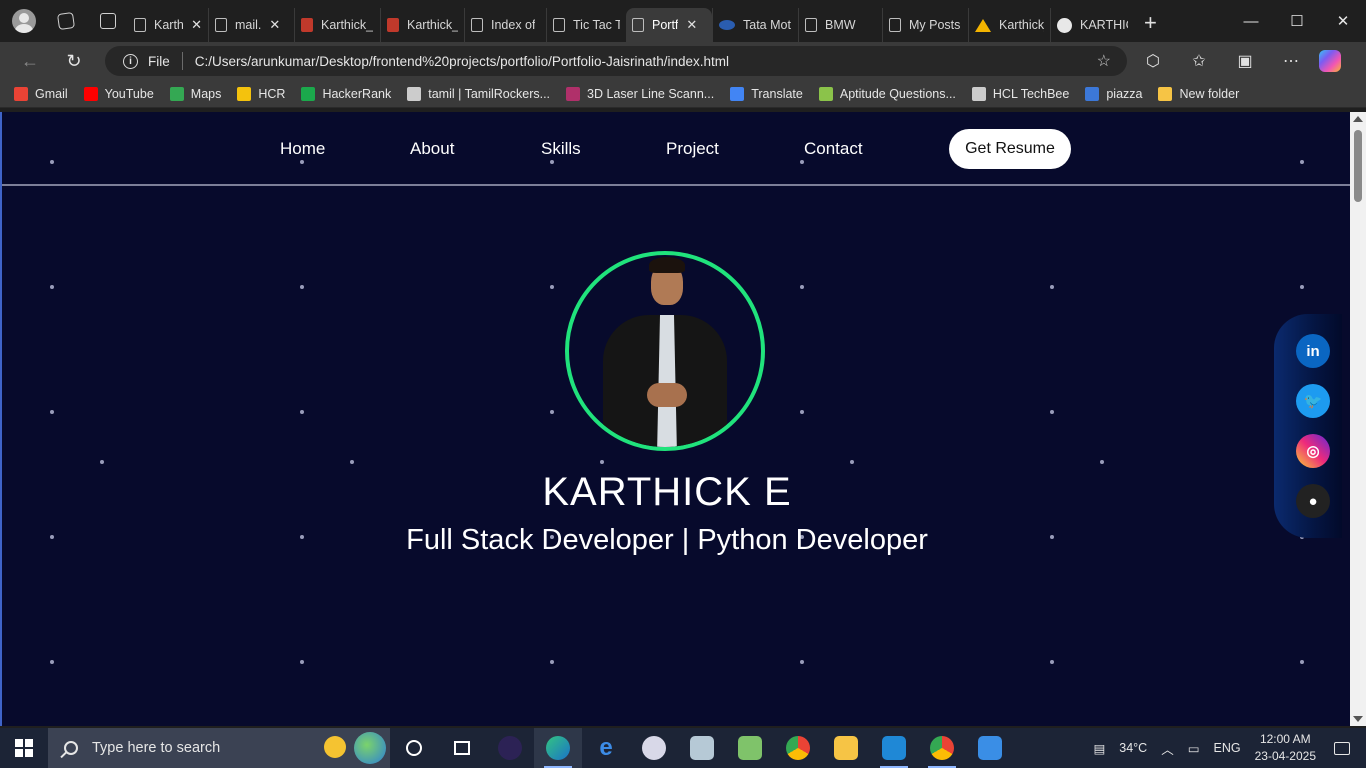  Describe the element at coordinates (750, 748) in the screenshot. I see `notepad-app-icon` at that location.